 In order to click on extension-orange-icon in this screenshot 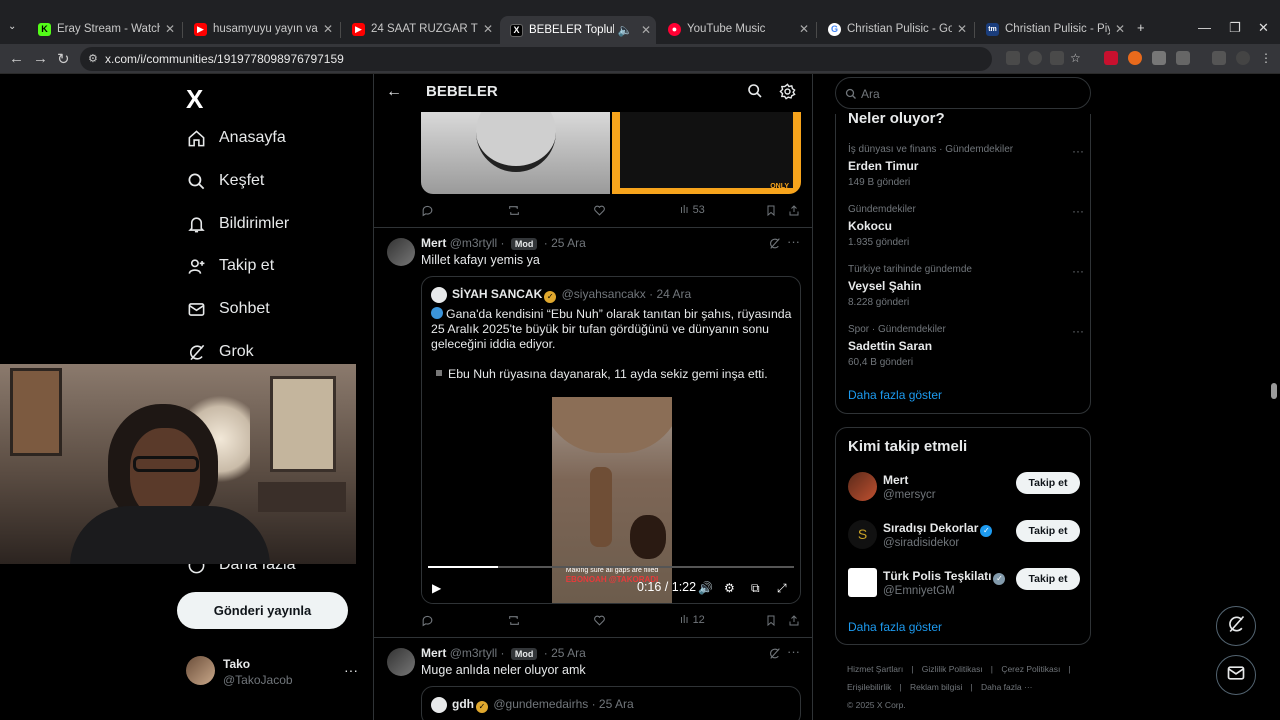, I will do `click(1135, 58)`.